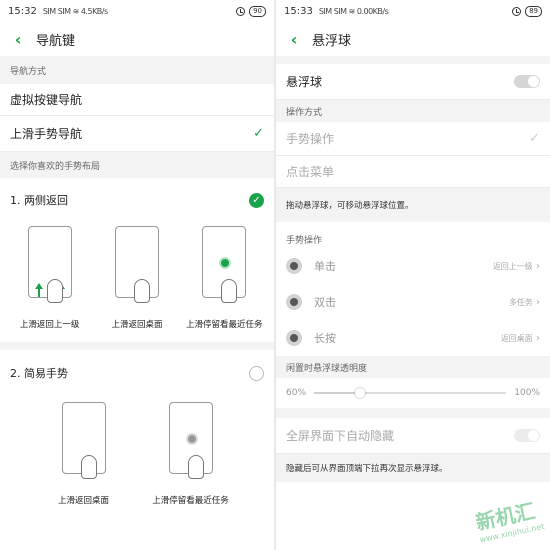  Describe the element at coordinates (332, 41) in the screenshot. I see `page-title: 悬浮球` at that location.